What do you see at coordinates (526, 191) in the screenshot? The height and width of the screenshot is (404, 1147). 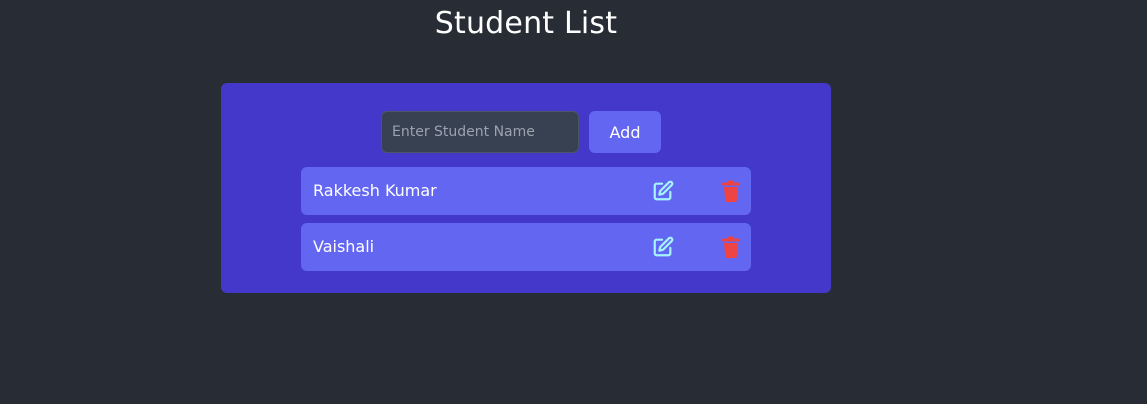 I see `list-item: Rakkesh Kumar` at bounding box center [526, 191].